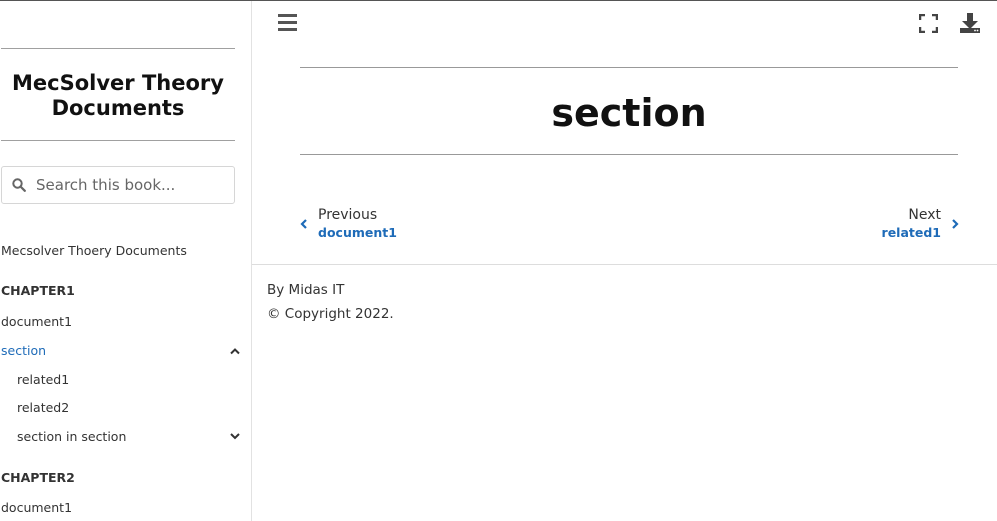 The height and width of the screenshot is (521, 997). I want to click on title-bottom-divider, so click(629, 154).